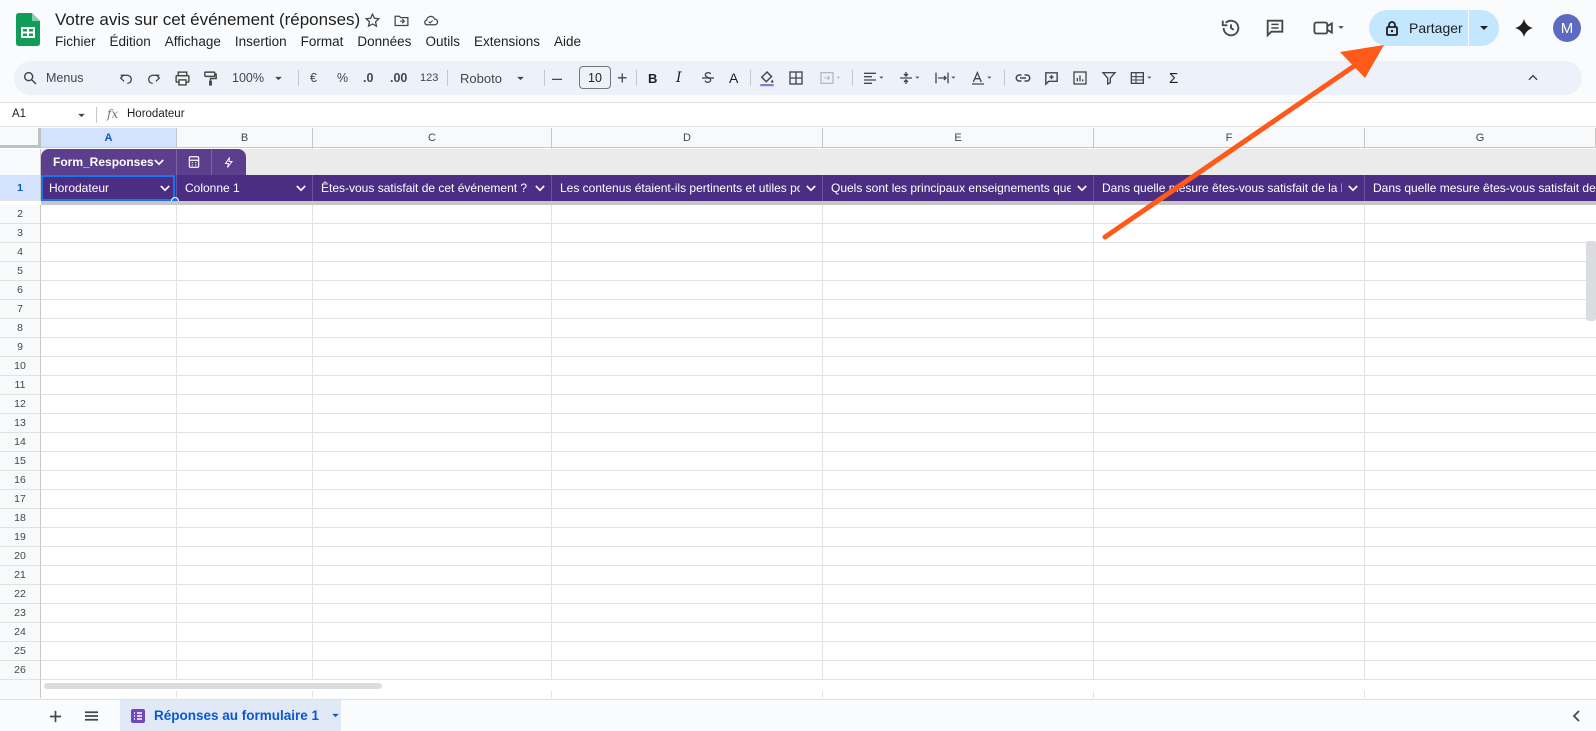  Describe the element at coordinates (595, 77) in the screenshot. I see `font-size-input: 10` at that location.